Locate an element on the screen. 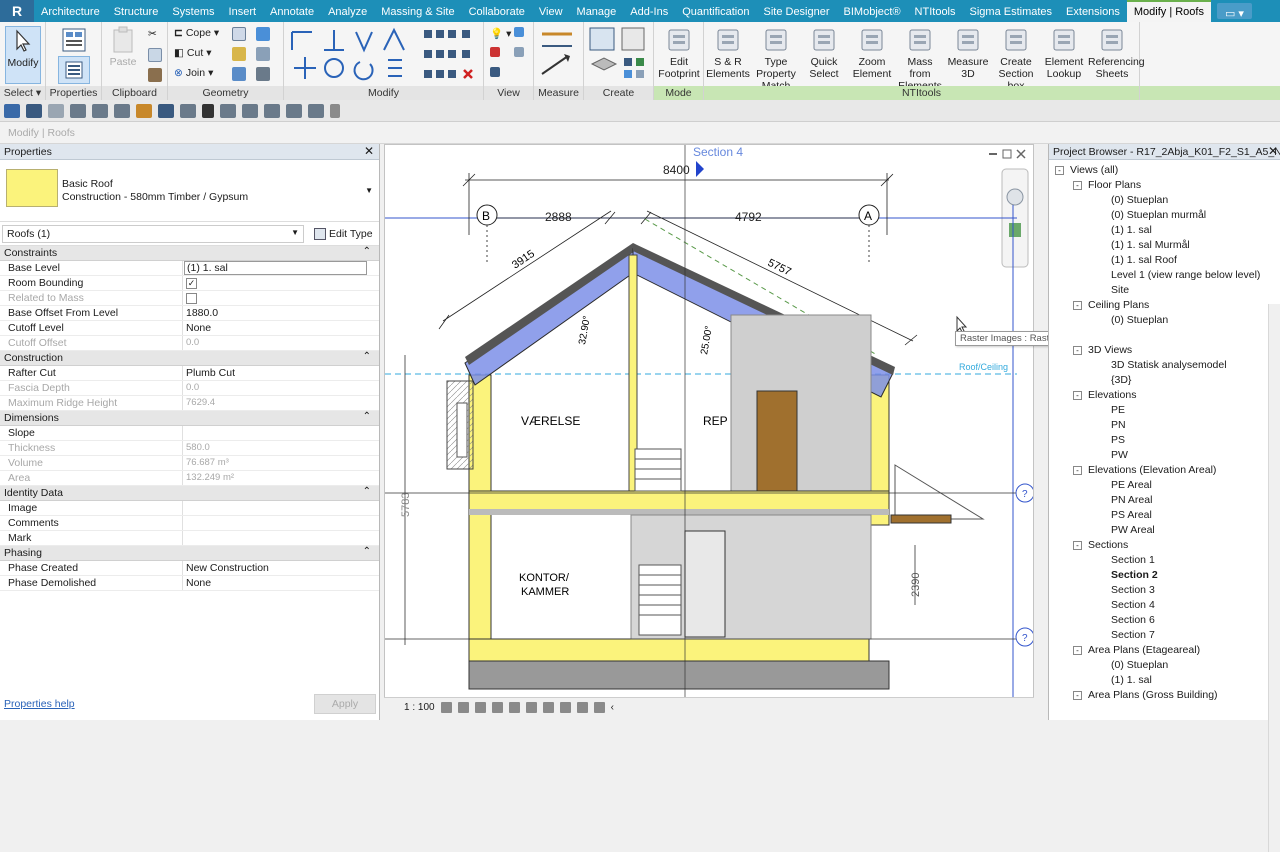  paint-icon is located at coordinates (263, 34).